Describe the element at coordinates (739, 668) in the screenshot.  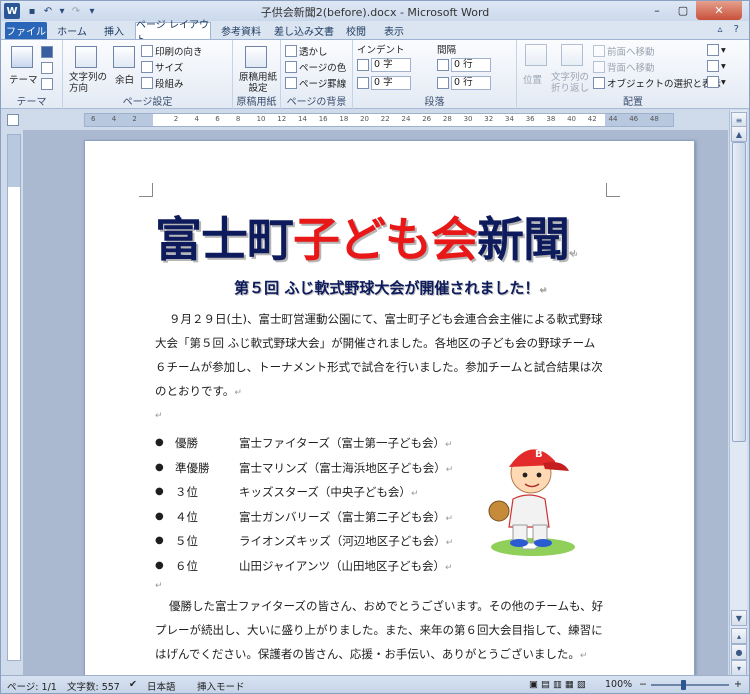
I see `next-page-button: ▾` at that location.